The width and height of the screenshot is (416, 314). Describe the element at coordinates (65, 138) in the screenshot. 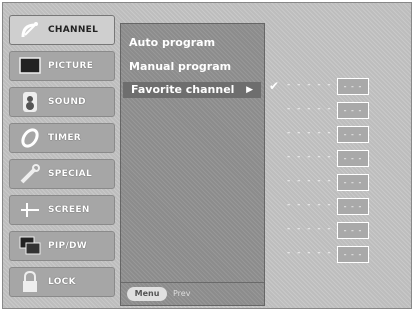

I see `sidebar-item-label: TIMER` at that location.